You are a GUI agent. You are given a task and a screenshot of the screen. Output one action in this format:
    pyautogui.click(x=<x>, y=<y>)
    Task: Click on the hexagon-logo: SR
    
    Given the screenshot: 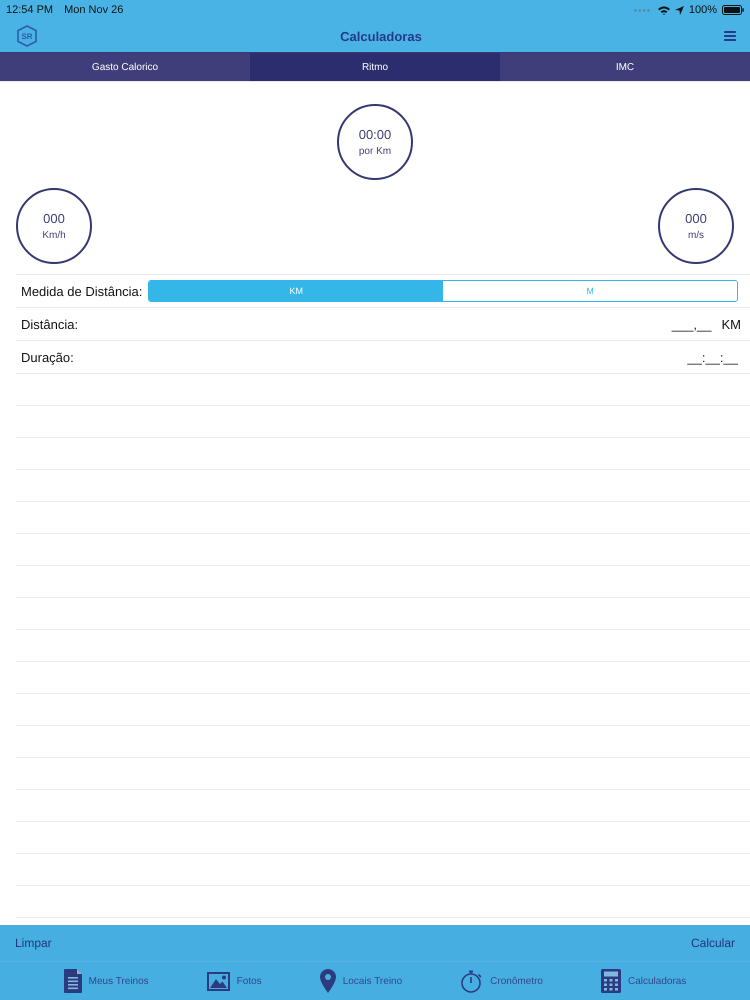 What is the action you would take?
    pyautogui.click(x=27, y=36)
    